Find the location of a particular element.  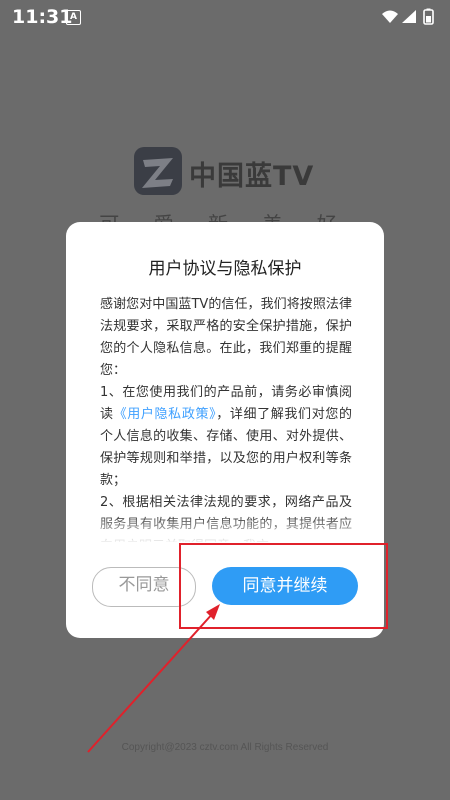

signal-icon is located at coordinates (409, 16).